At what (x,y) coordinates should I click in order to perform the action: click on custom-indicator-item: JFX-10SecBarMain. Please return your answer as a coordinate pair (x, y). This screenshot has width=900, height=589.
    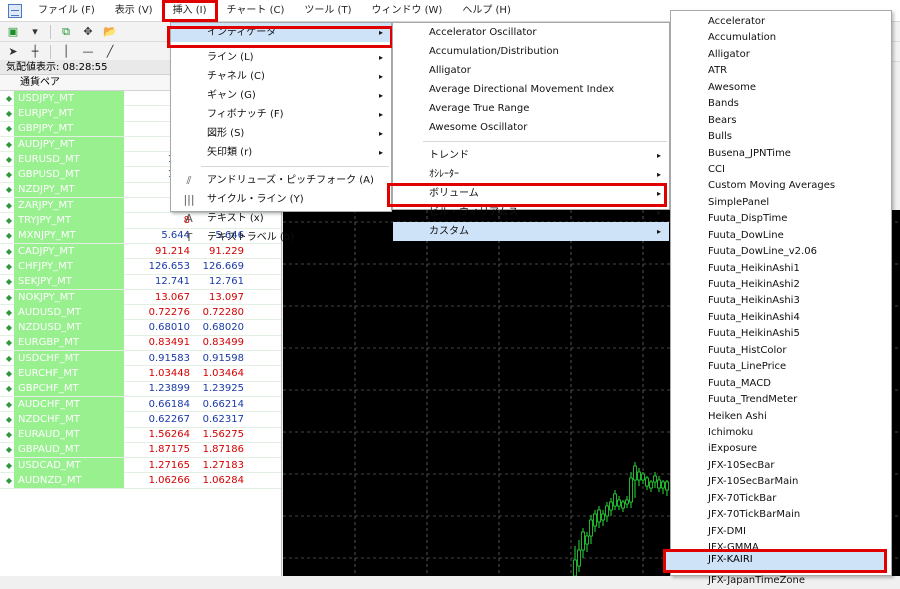
    Looking at the image, I should click on (781, 482).